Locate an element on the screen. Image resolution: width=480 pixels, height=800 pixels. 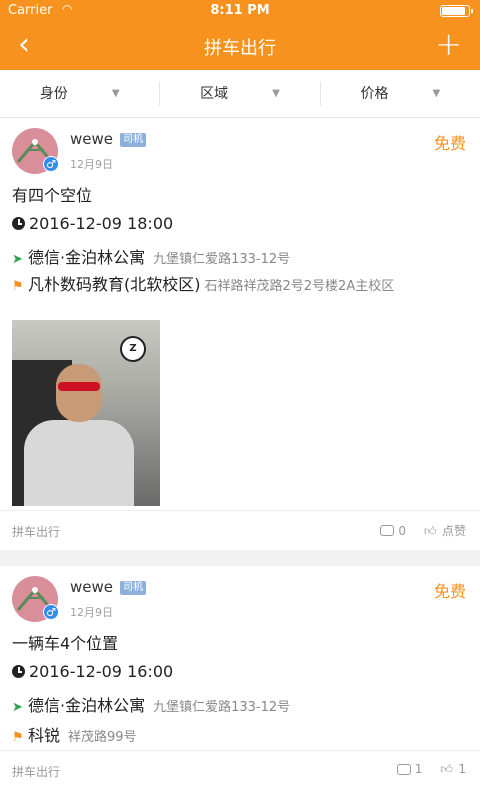
departure-time-row: 2016-12-09 18:00 is located at coordinates (92, 223).